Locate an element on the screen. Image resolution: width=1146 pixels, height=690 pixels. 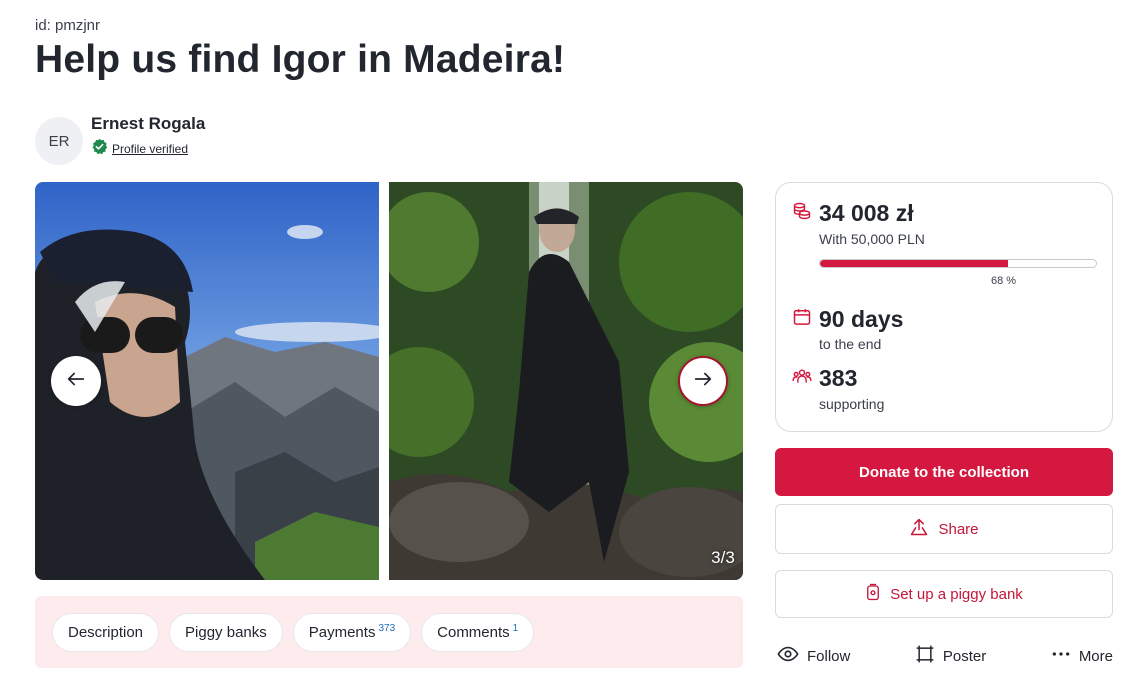
tab-label: Piggy banks is located at coordinates (226, 632).